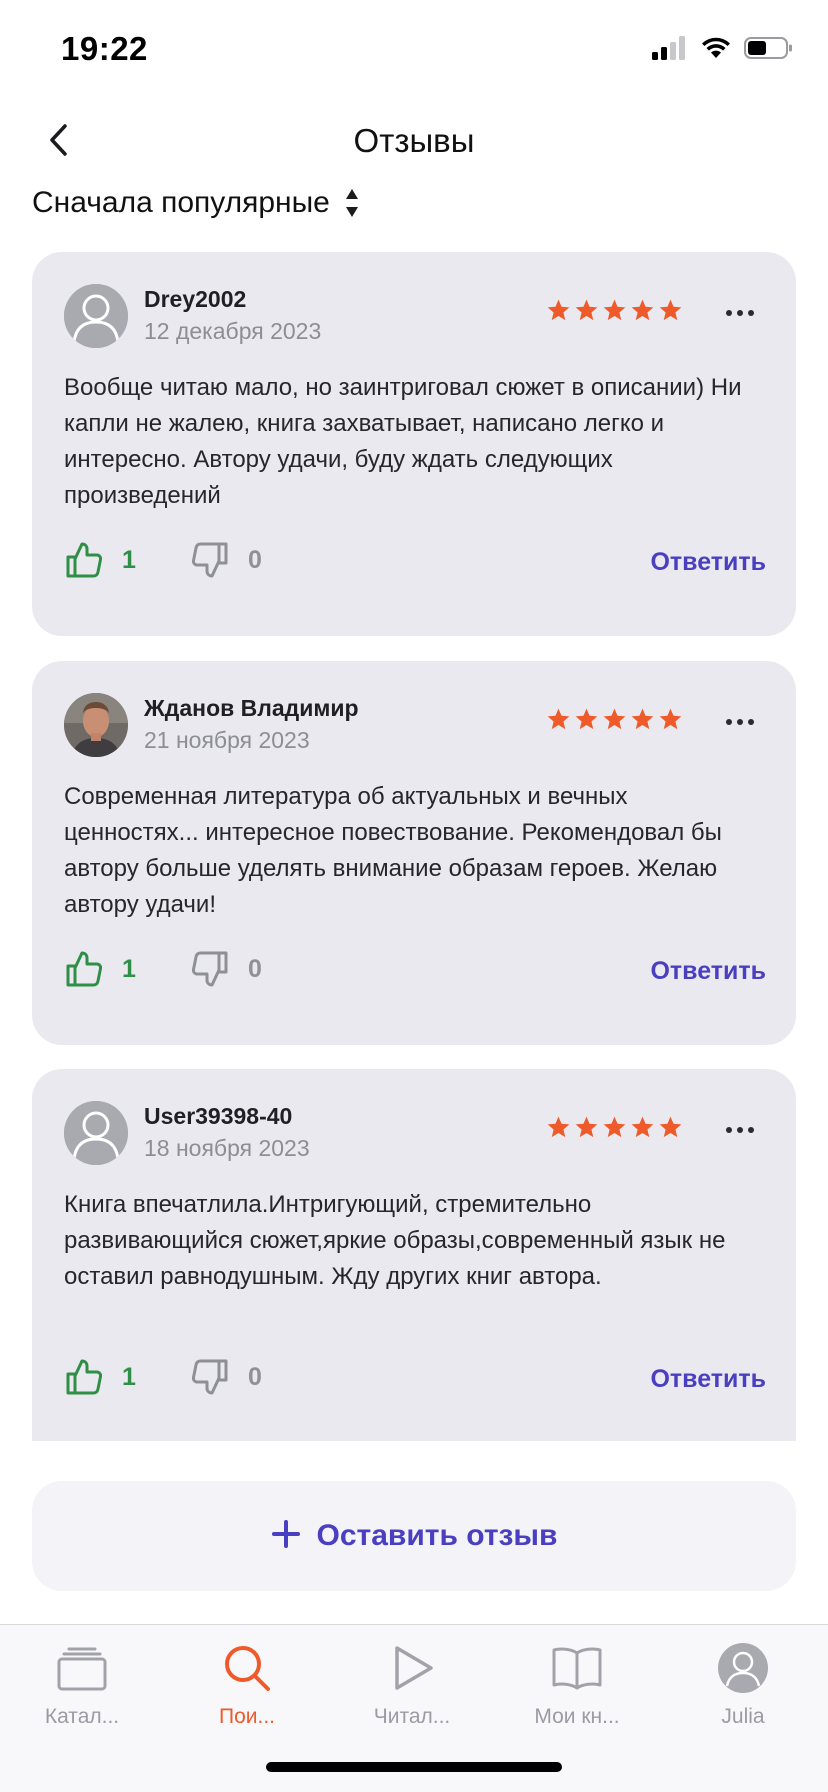  Describe the element at coordinates (414, 1668) in the screenshot. I see `play-icon` at that location.